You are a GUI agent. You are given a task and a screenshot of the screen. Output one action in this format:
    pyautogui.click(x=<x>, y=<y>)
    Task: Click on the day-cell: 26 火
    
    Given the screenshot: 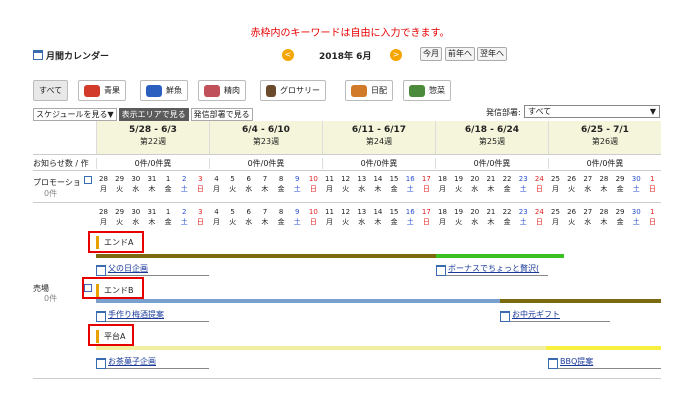 What is the action you would take?
    pyautogui.click(x=571, y=217)
    